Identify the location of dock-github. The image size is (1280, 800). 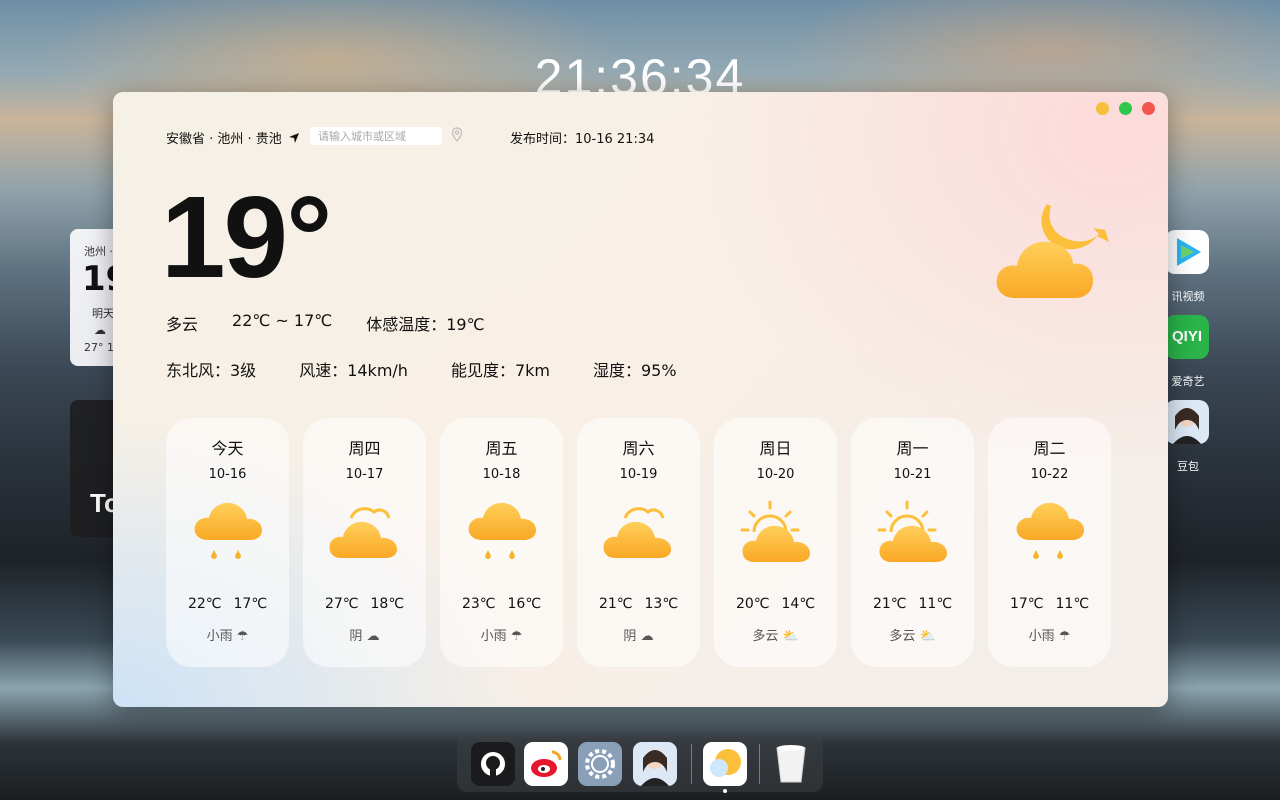
(493, 764).